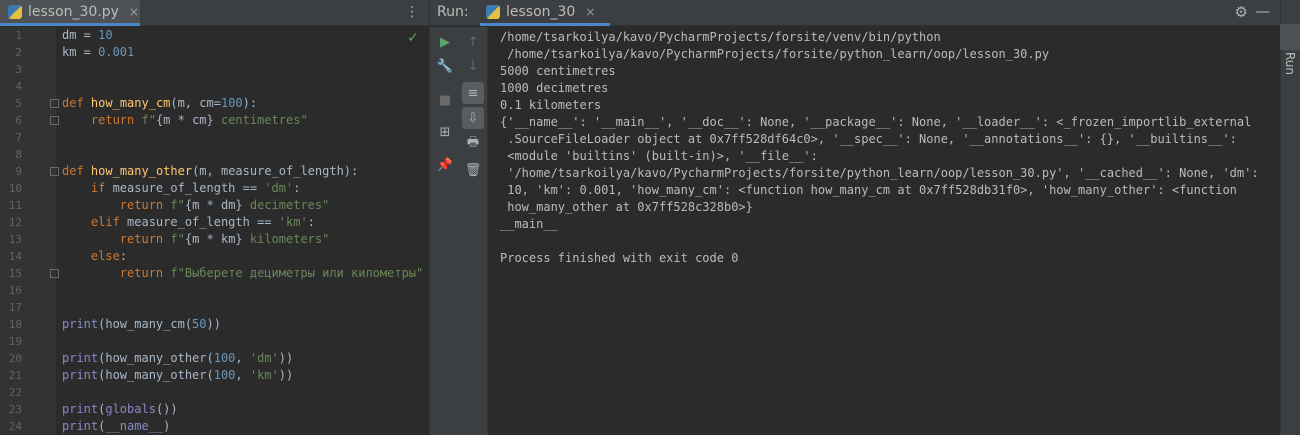 The height and width of the screenshot is (435, 1300). I want to click on line-number: 23, so click(15, 409).